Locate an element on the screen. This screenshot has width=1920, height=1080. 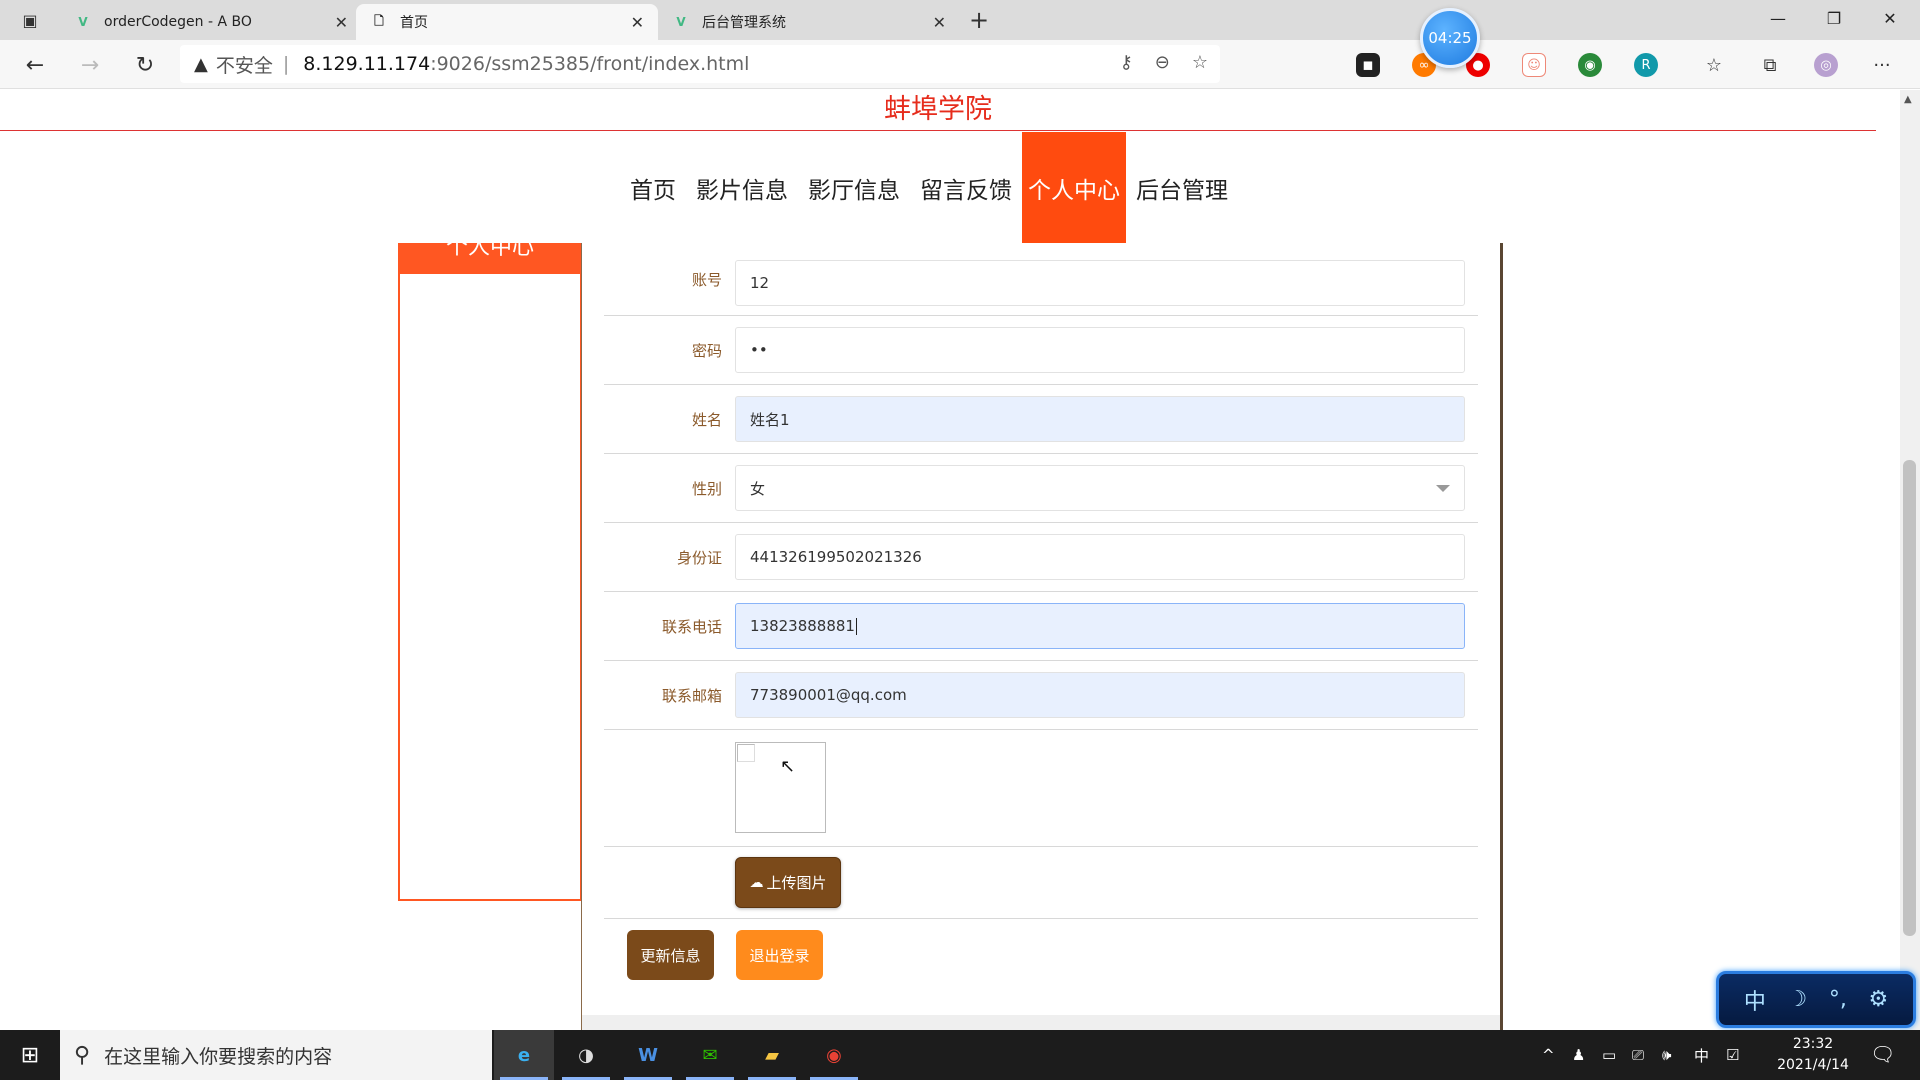
moon-icon: ☽ is located at coordinates (1797, 999).